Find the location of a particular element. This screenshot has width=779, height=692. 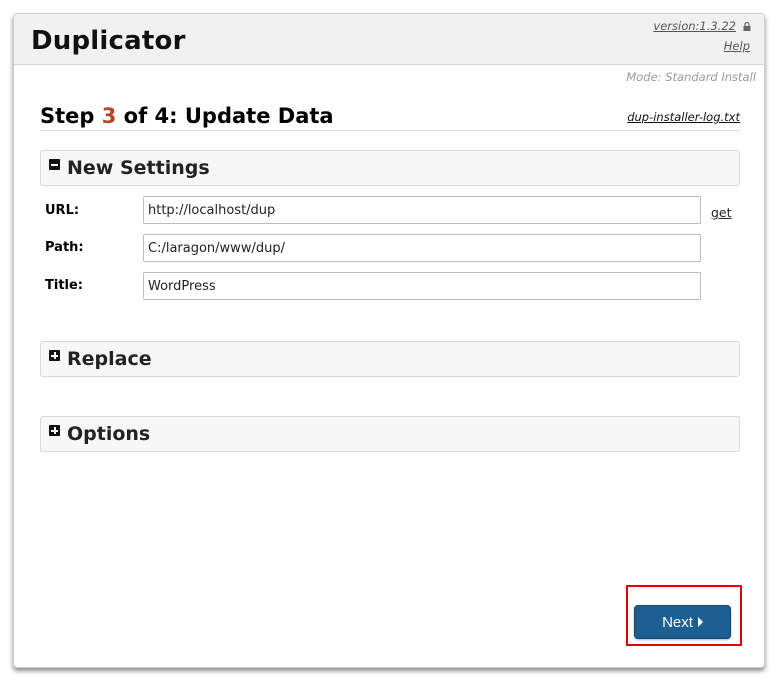

section-label: Replace is located at coordinates (109, 359).